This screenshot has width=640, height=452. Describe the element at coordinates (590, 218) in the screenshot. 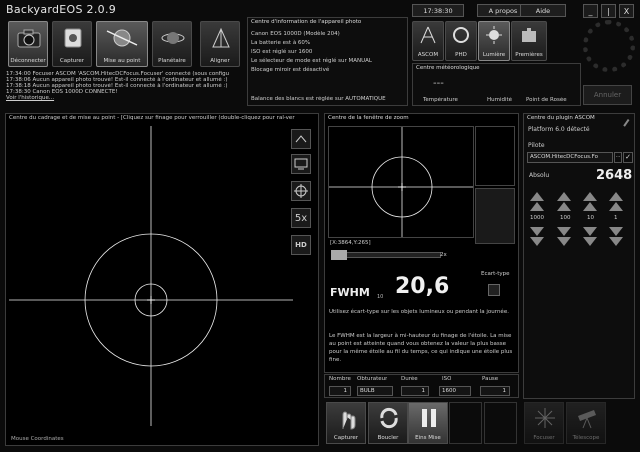

I see `step-label: 10` at that location.